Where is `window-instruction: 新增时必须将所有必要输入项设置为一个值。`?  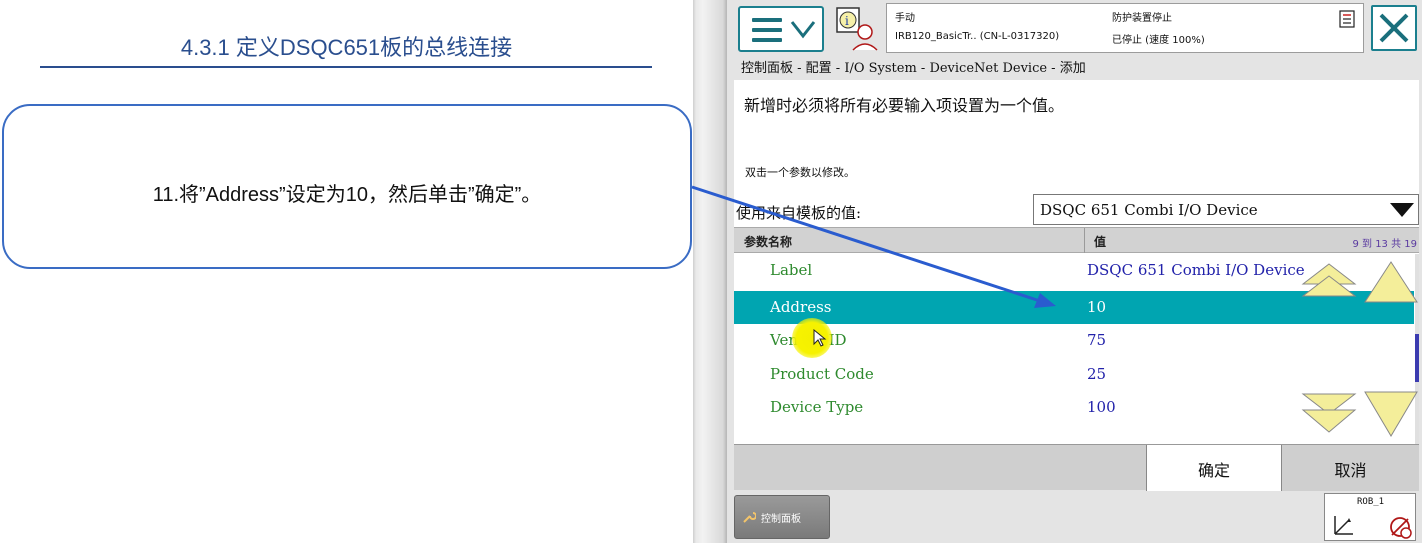 window-instruction: 新增时必须将所有必要输入项设置为一个值。 is located at coordinates (904, 105).